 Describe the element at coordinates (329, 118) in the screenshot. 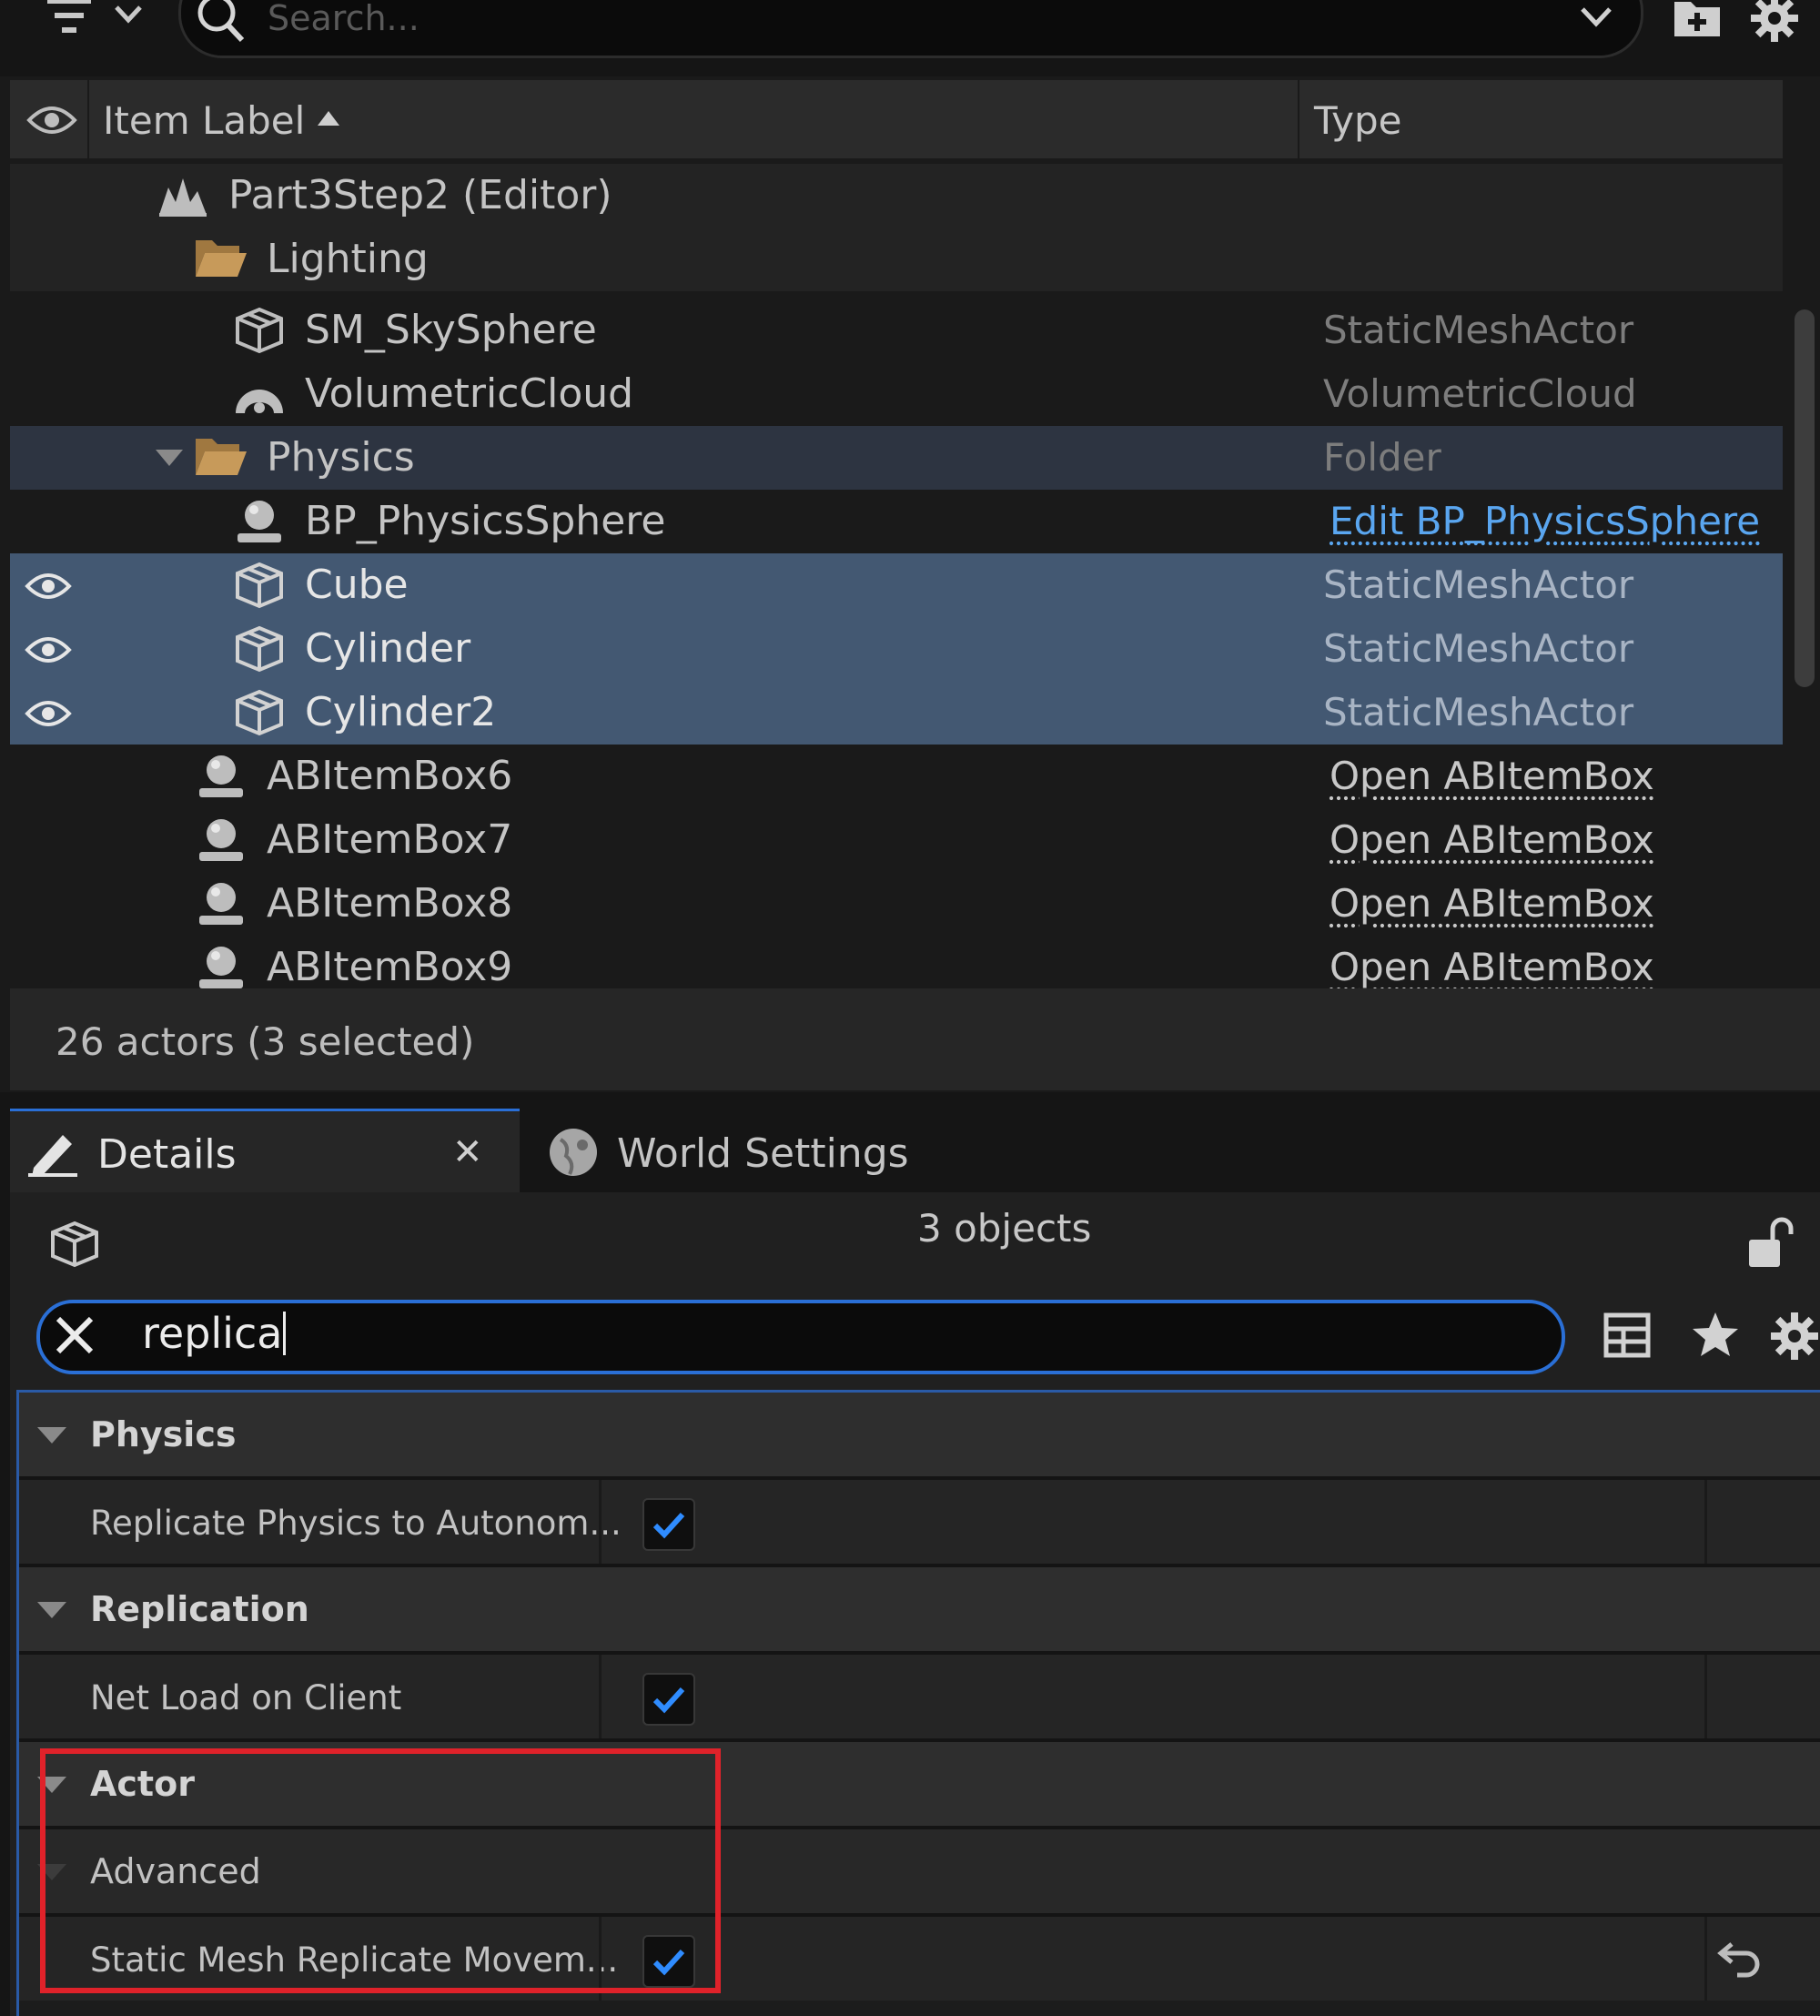

I see `sort-ascending-icon` at that location.